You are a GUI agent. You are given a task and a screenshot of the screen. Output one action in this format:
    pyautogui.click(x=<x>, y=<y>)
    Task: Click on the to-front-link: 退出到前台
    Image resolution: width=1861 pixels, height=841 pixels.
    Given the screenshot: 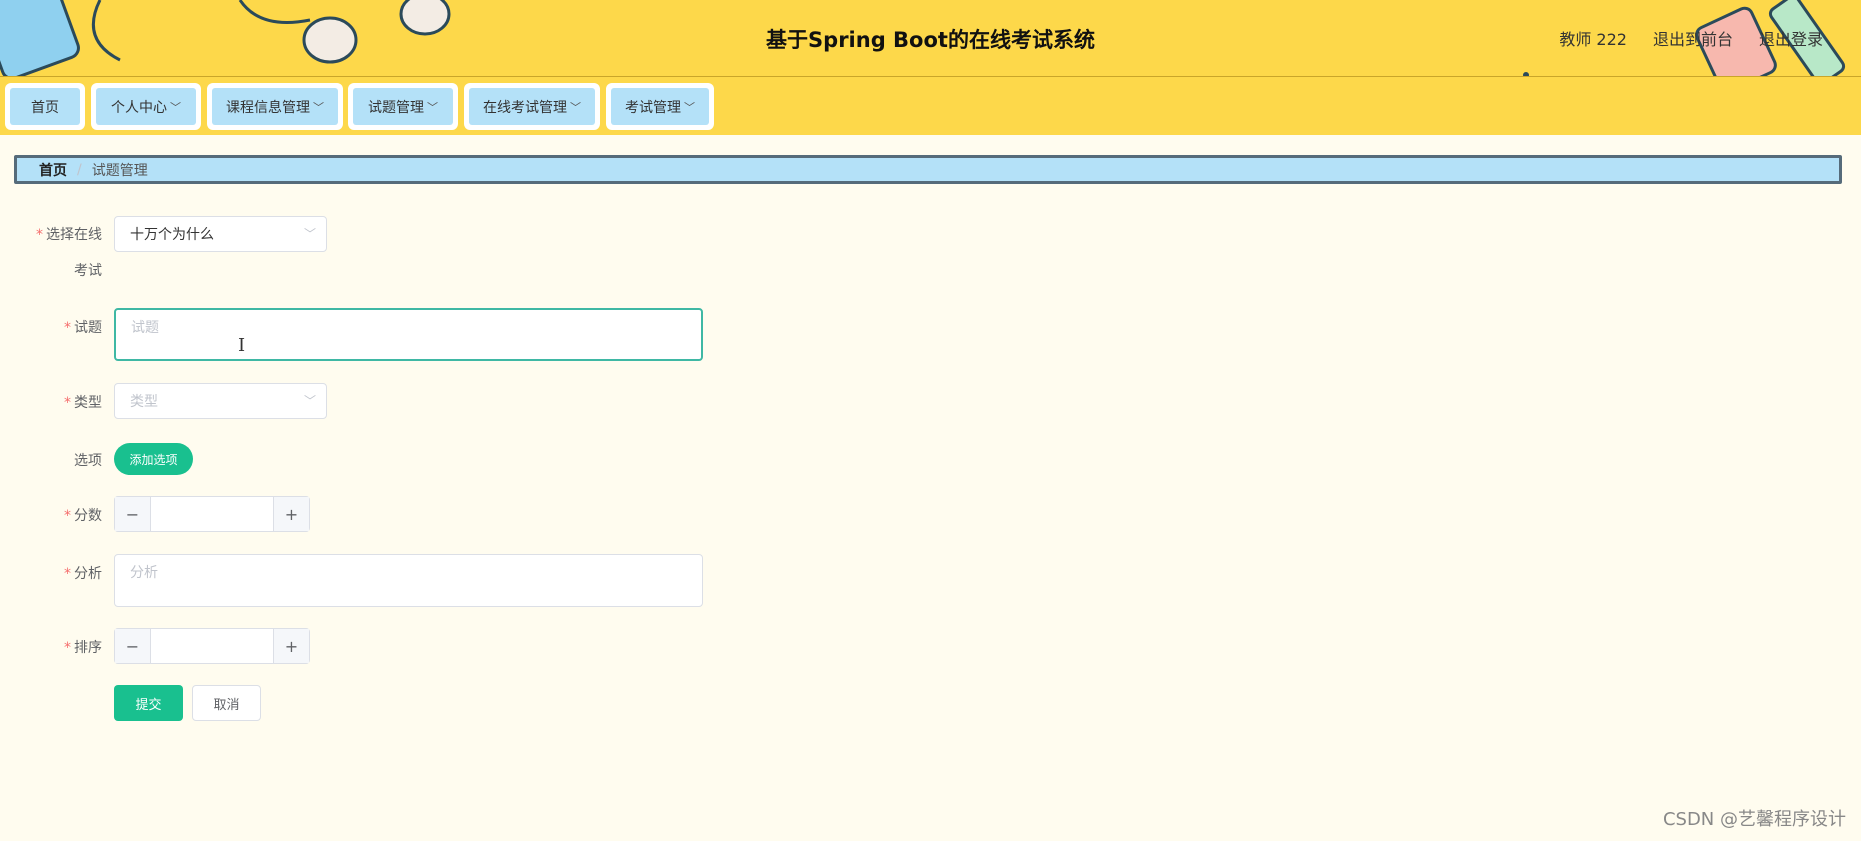 What is the action you would take?
    pyautogui.click(x=1693, y=38)
    